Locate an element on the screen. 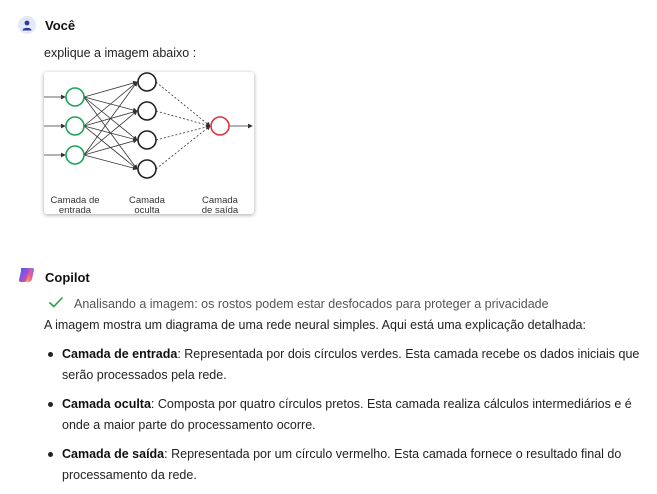 Image resolution: width=657 pixels, height=494 pixels. input-layer-label-line2: entrada is located at coordinates (75, 209).